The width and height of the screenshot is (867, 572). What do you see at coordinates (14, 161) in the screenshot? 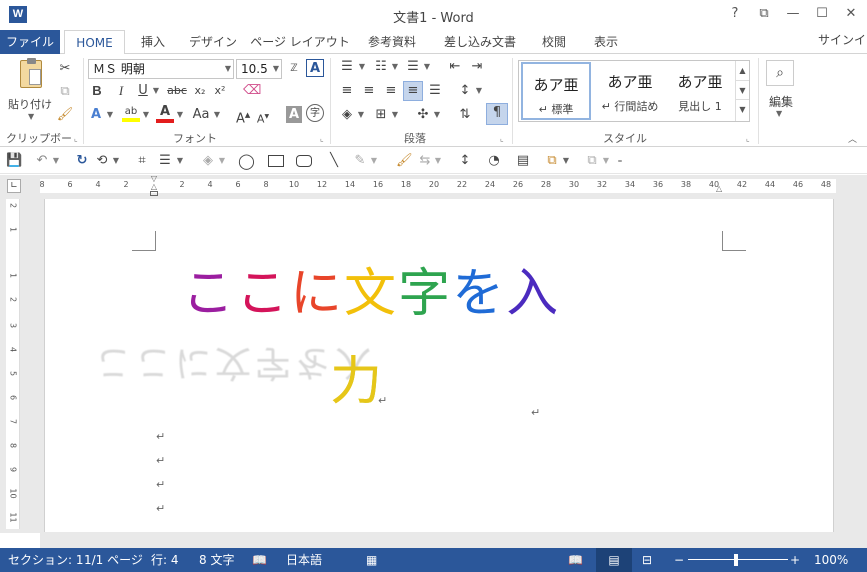
I see `save-icon: 💾` at bounding box center [14, 161].